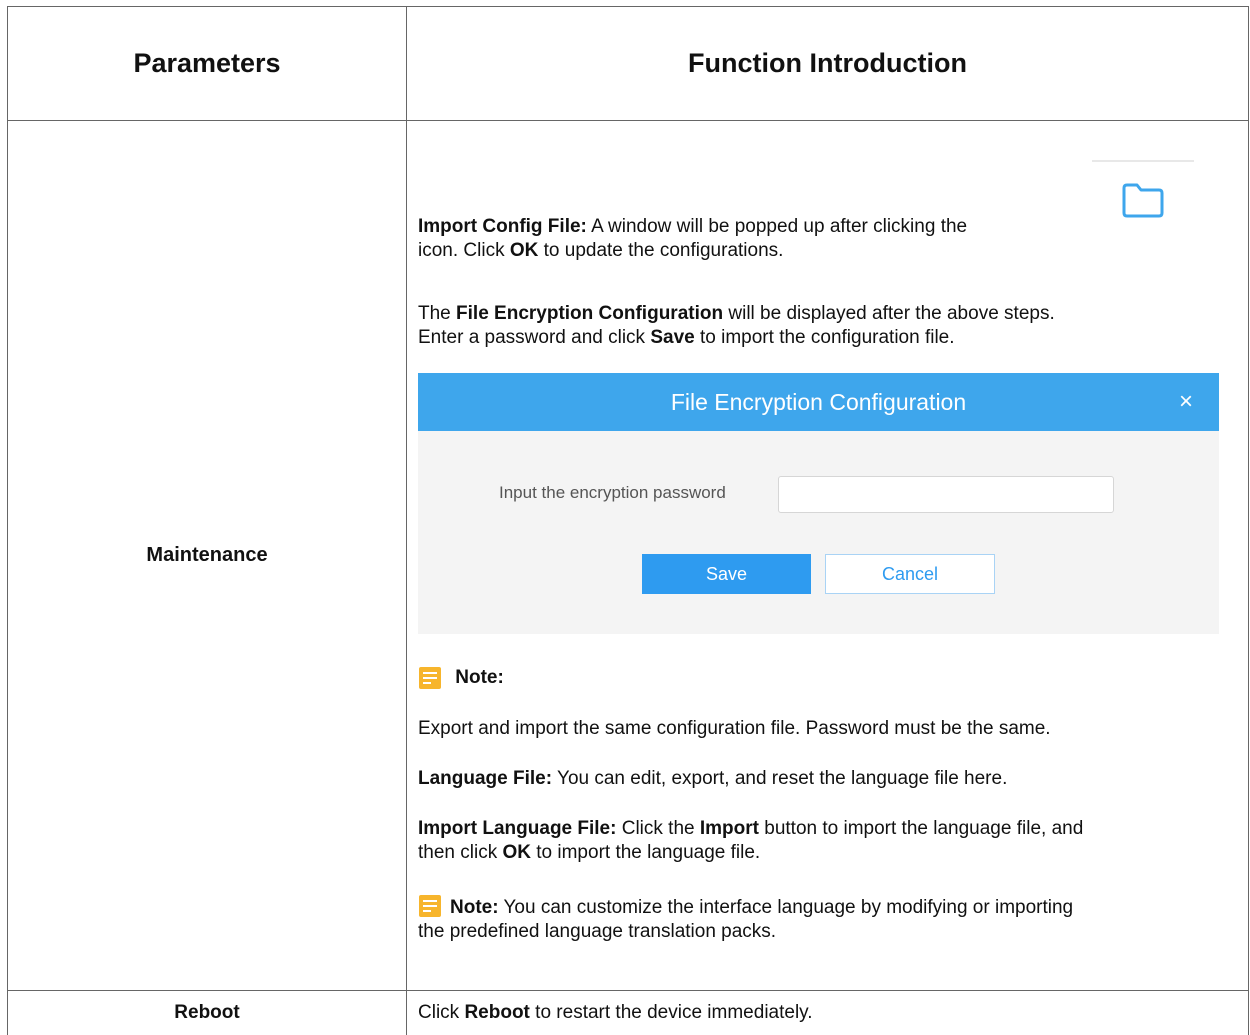 This screenshot has width=1250, height=1035. What do you see at coordinates (207, 555) in the screenshot?
I see `param-maintenance: Maintenance` at bounding box center [207, 555].